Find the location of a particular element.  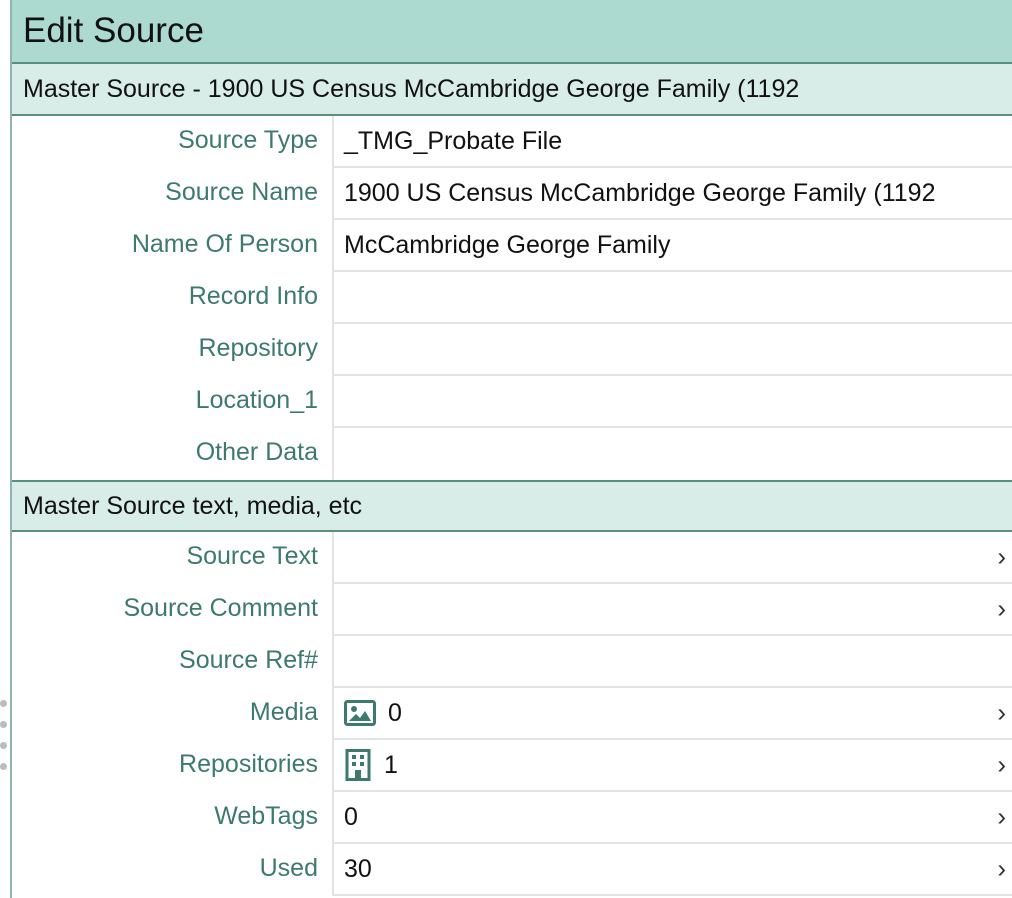

field-row-repositories: Repositories 1 › is located at coordinates (512, 766).